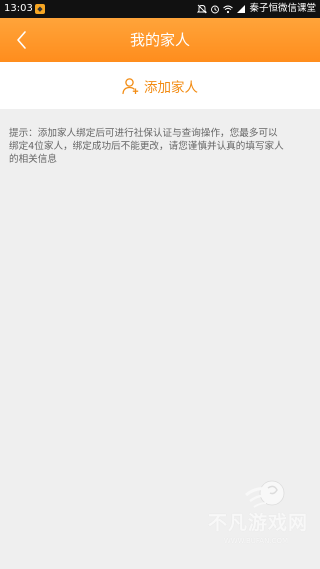 Image resolution: width=320 pixels, height=569 pixels. What do you see at coordinates (257, 523) in the screenshot?
I see `watermark-text: 不凡游戏网` at bounding box center [257, 523].